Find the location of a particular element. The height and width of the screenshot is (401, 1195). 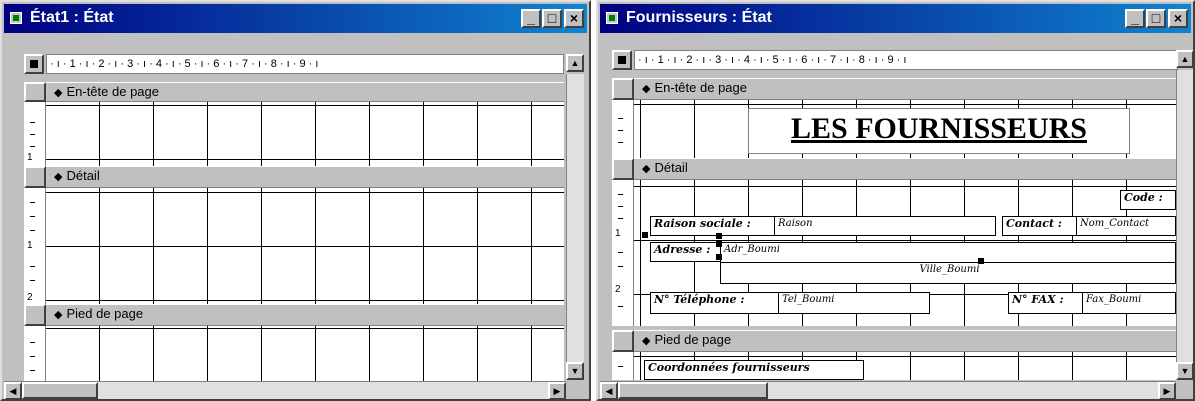

code-label: Code : is located at coordinates (1148, 200).